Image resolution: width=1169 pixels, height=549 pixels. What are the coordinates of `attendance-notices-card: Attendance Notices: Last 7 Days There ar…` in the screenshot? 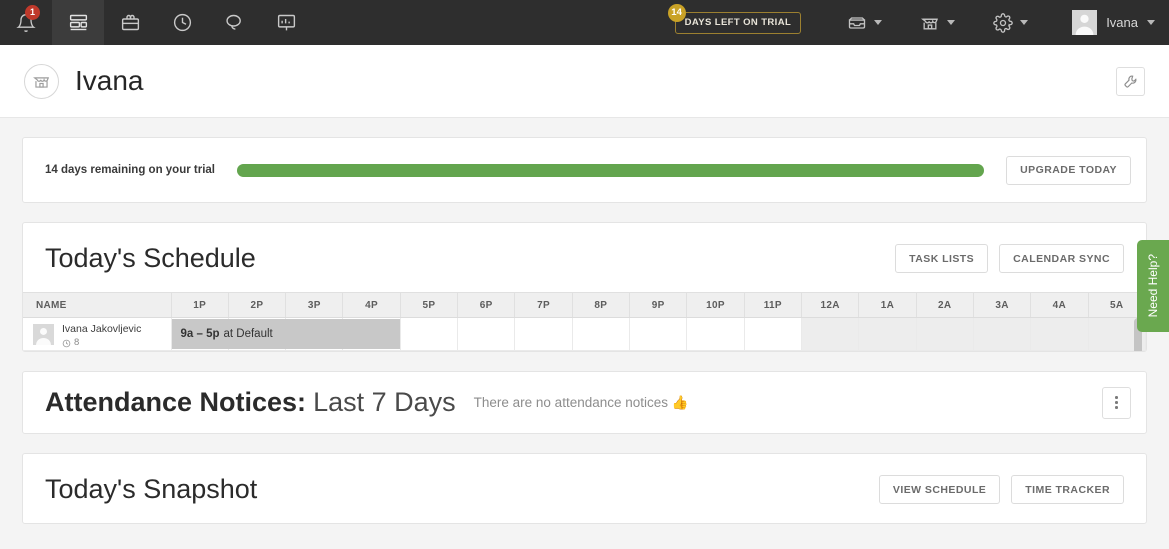 It's located at (584, 402).